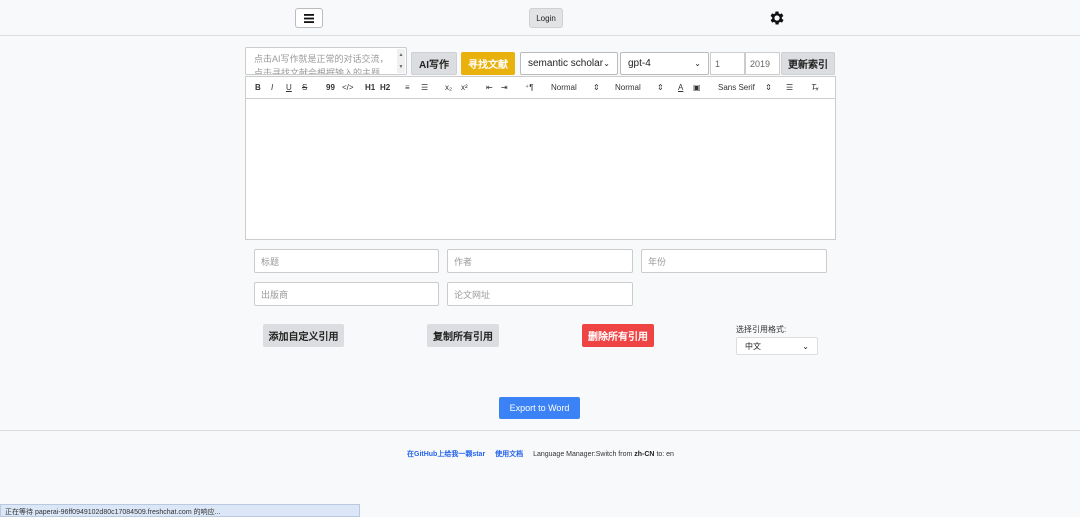 The image size is (1080, 517). Describe the element at coordinates (330, 88) in the screenshot. I see `blockquote-button: 99` at that location.